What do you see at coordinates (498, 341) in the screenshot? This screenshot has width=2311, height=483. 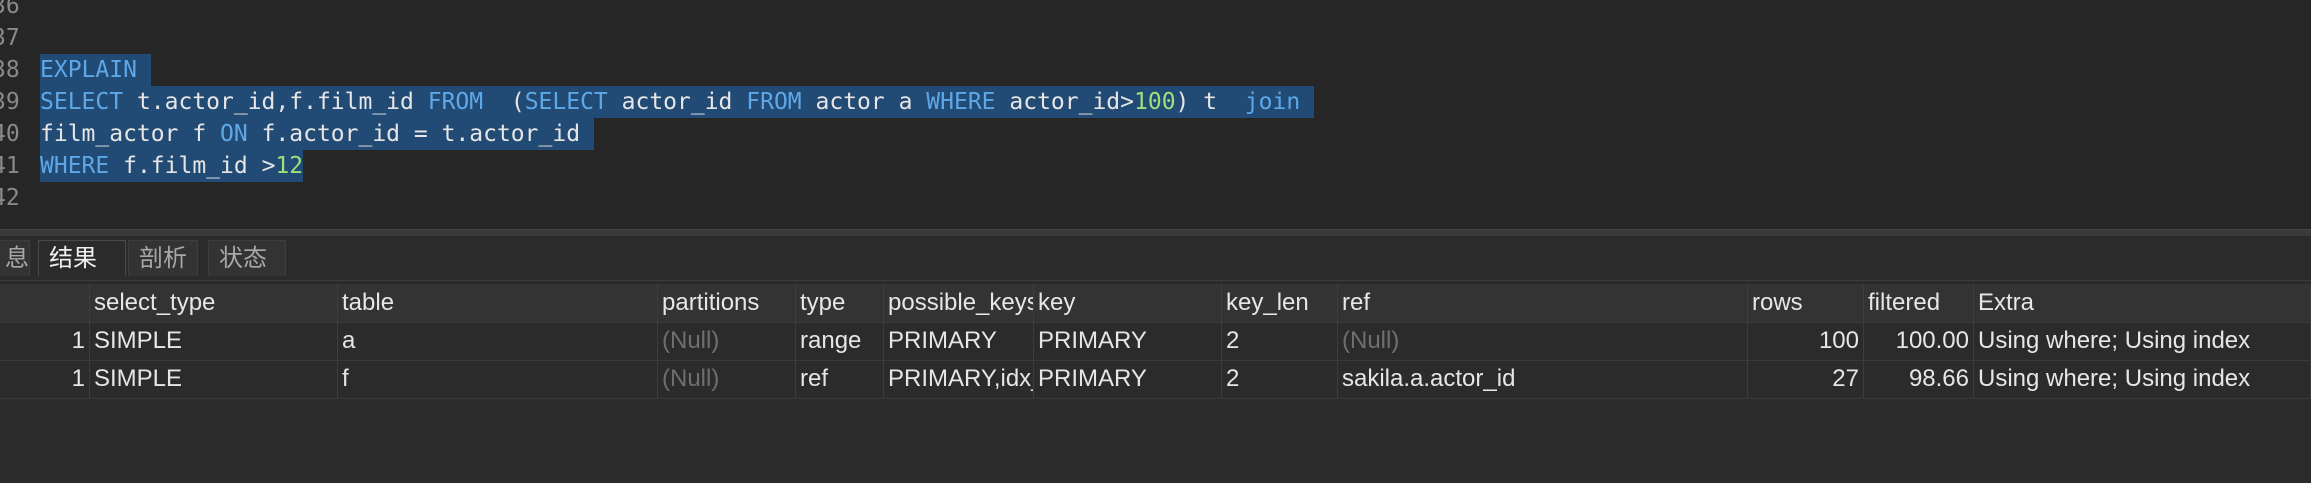 I see `cell-table: a` at bounding box center [498, 341].